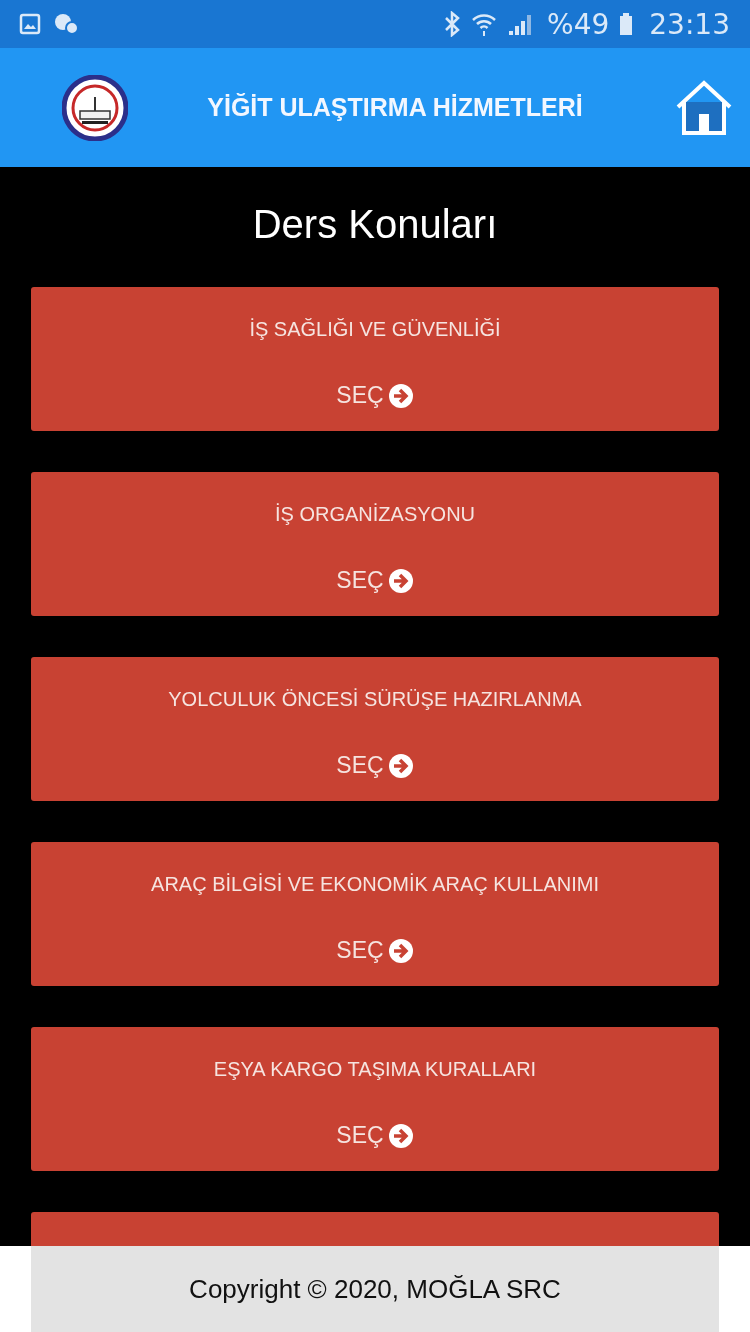  What do you see at coordinates (484, 24) in the screenshot?
I see `wifi-icon` at bounding box center [484, 24].